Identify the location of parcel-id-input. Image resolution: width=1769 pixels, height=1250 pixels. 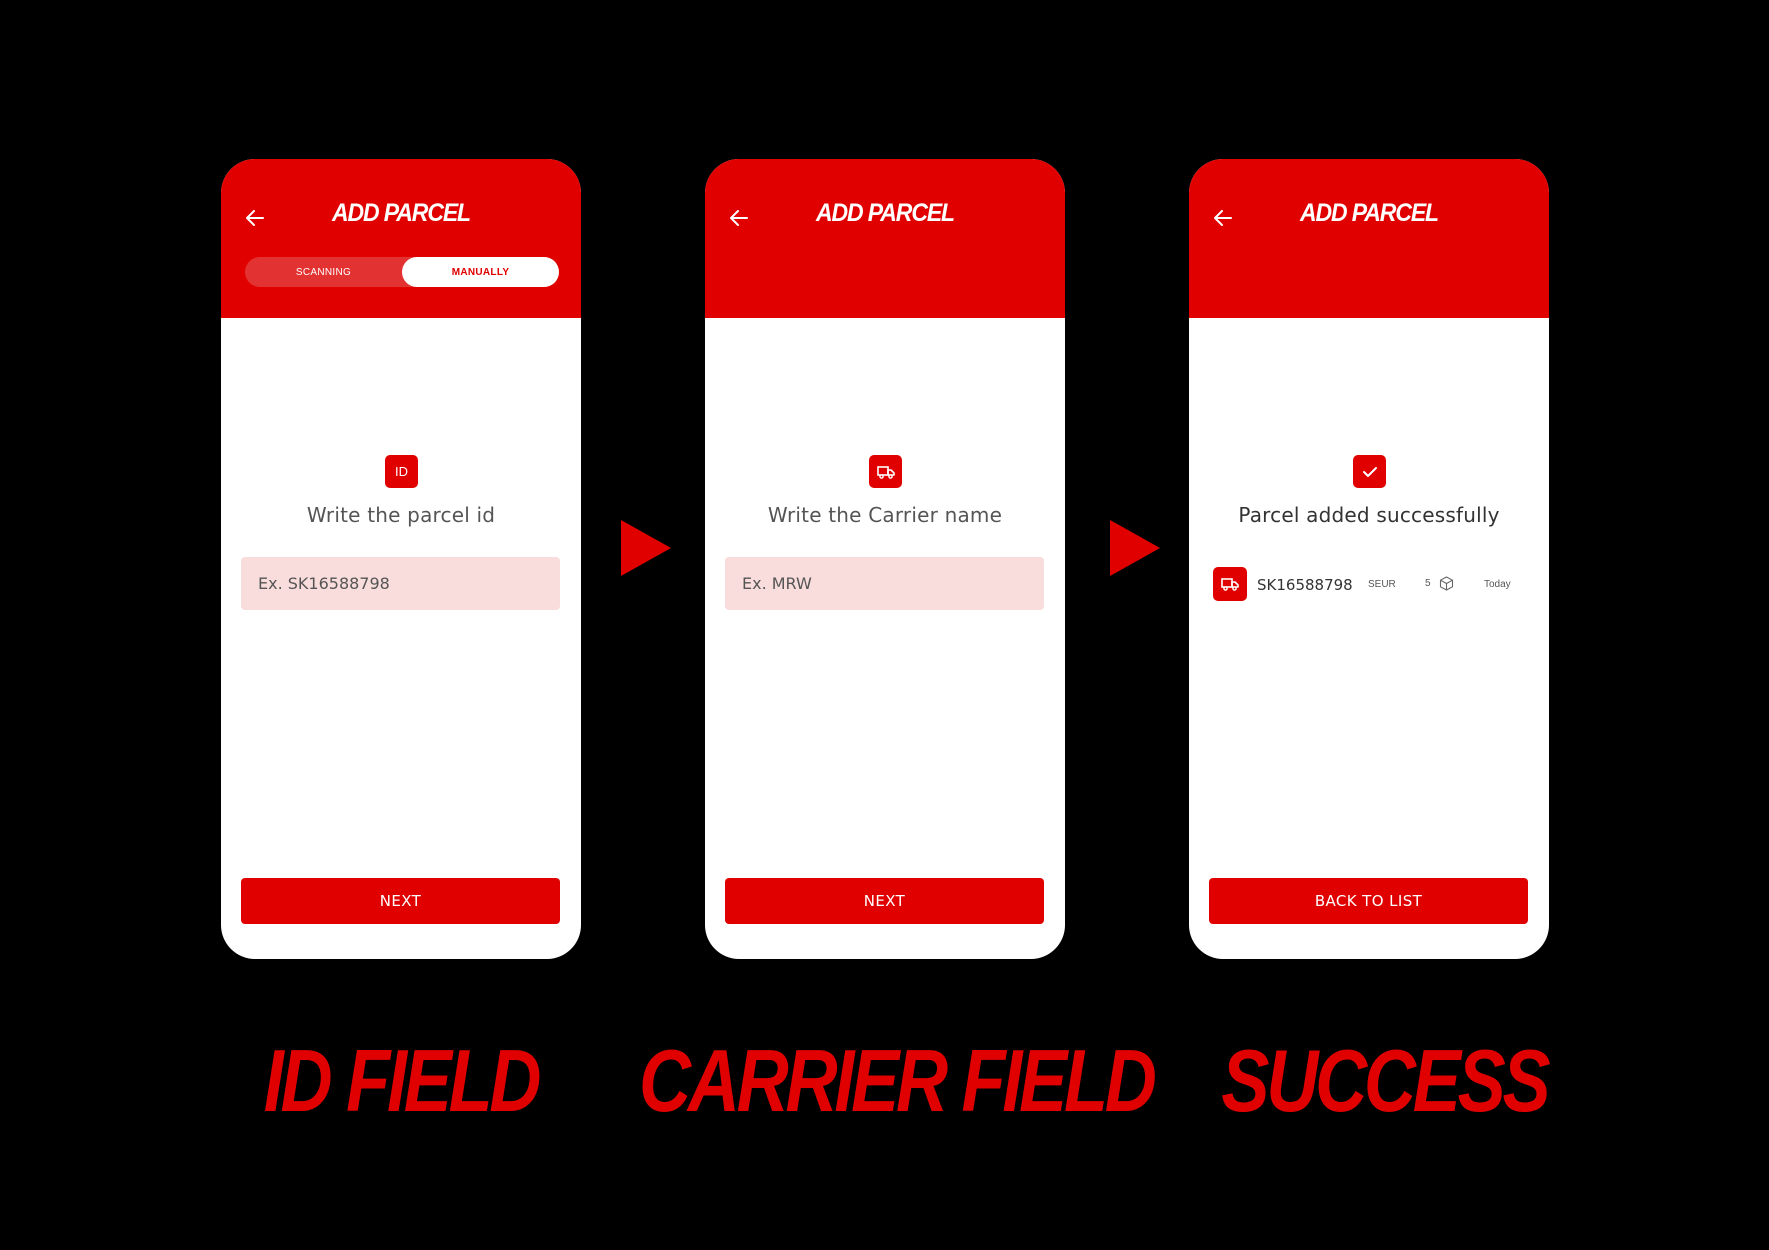
(400, 583).